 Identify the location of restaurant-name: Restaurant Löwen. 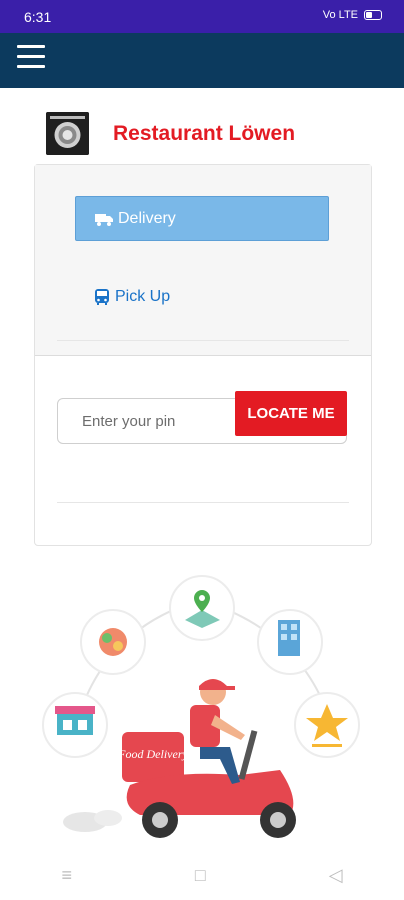
(204, 133).